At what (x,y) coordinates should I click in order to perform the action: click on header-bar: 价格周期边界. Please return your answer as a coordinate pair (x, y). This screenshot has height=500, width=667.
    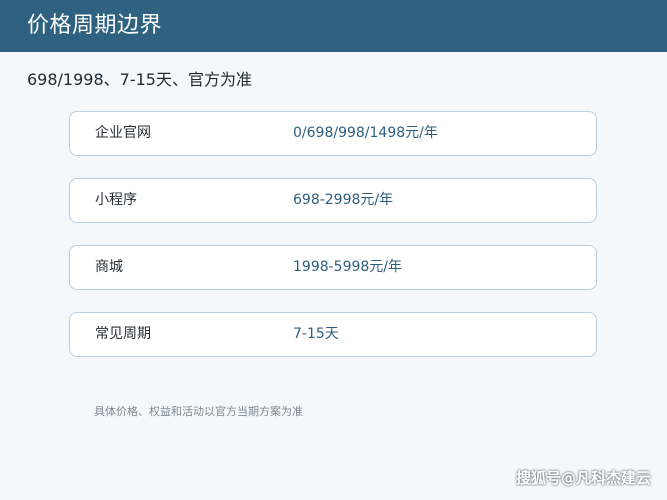
    Looking at the image, I should click on (333, 26).